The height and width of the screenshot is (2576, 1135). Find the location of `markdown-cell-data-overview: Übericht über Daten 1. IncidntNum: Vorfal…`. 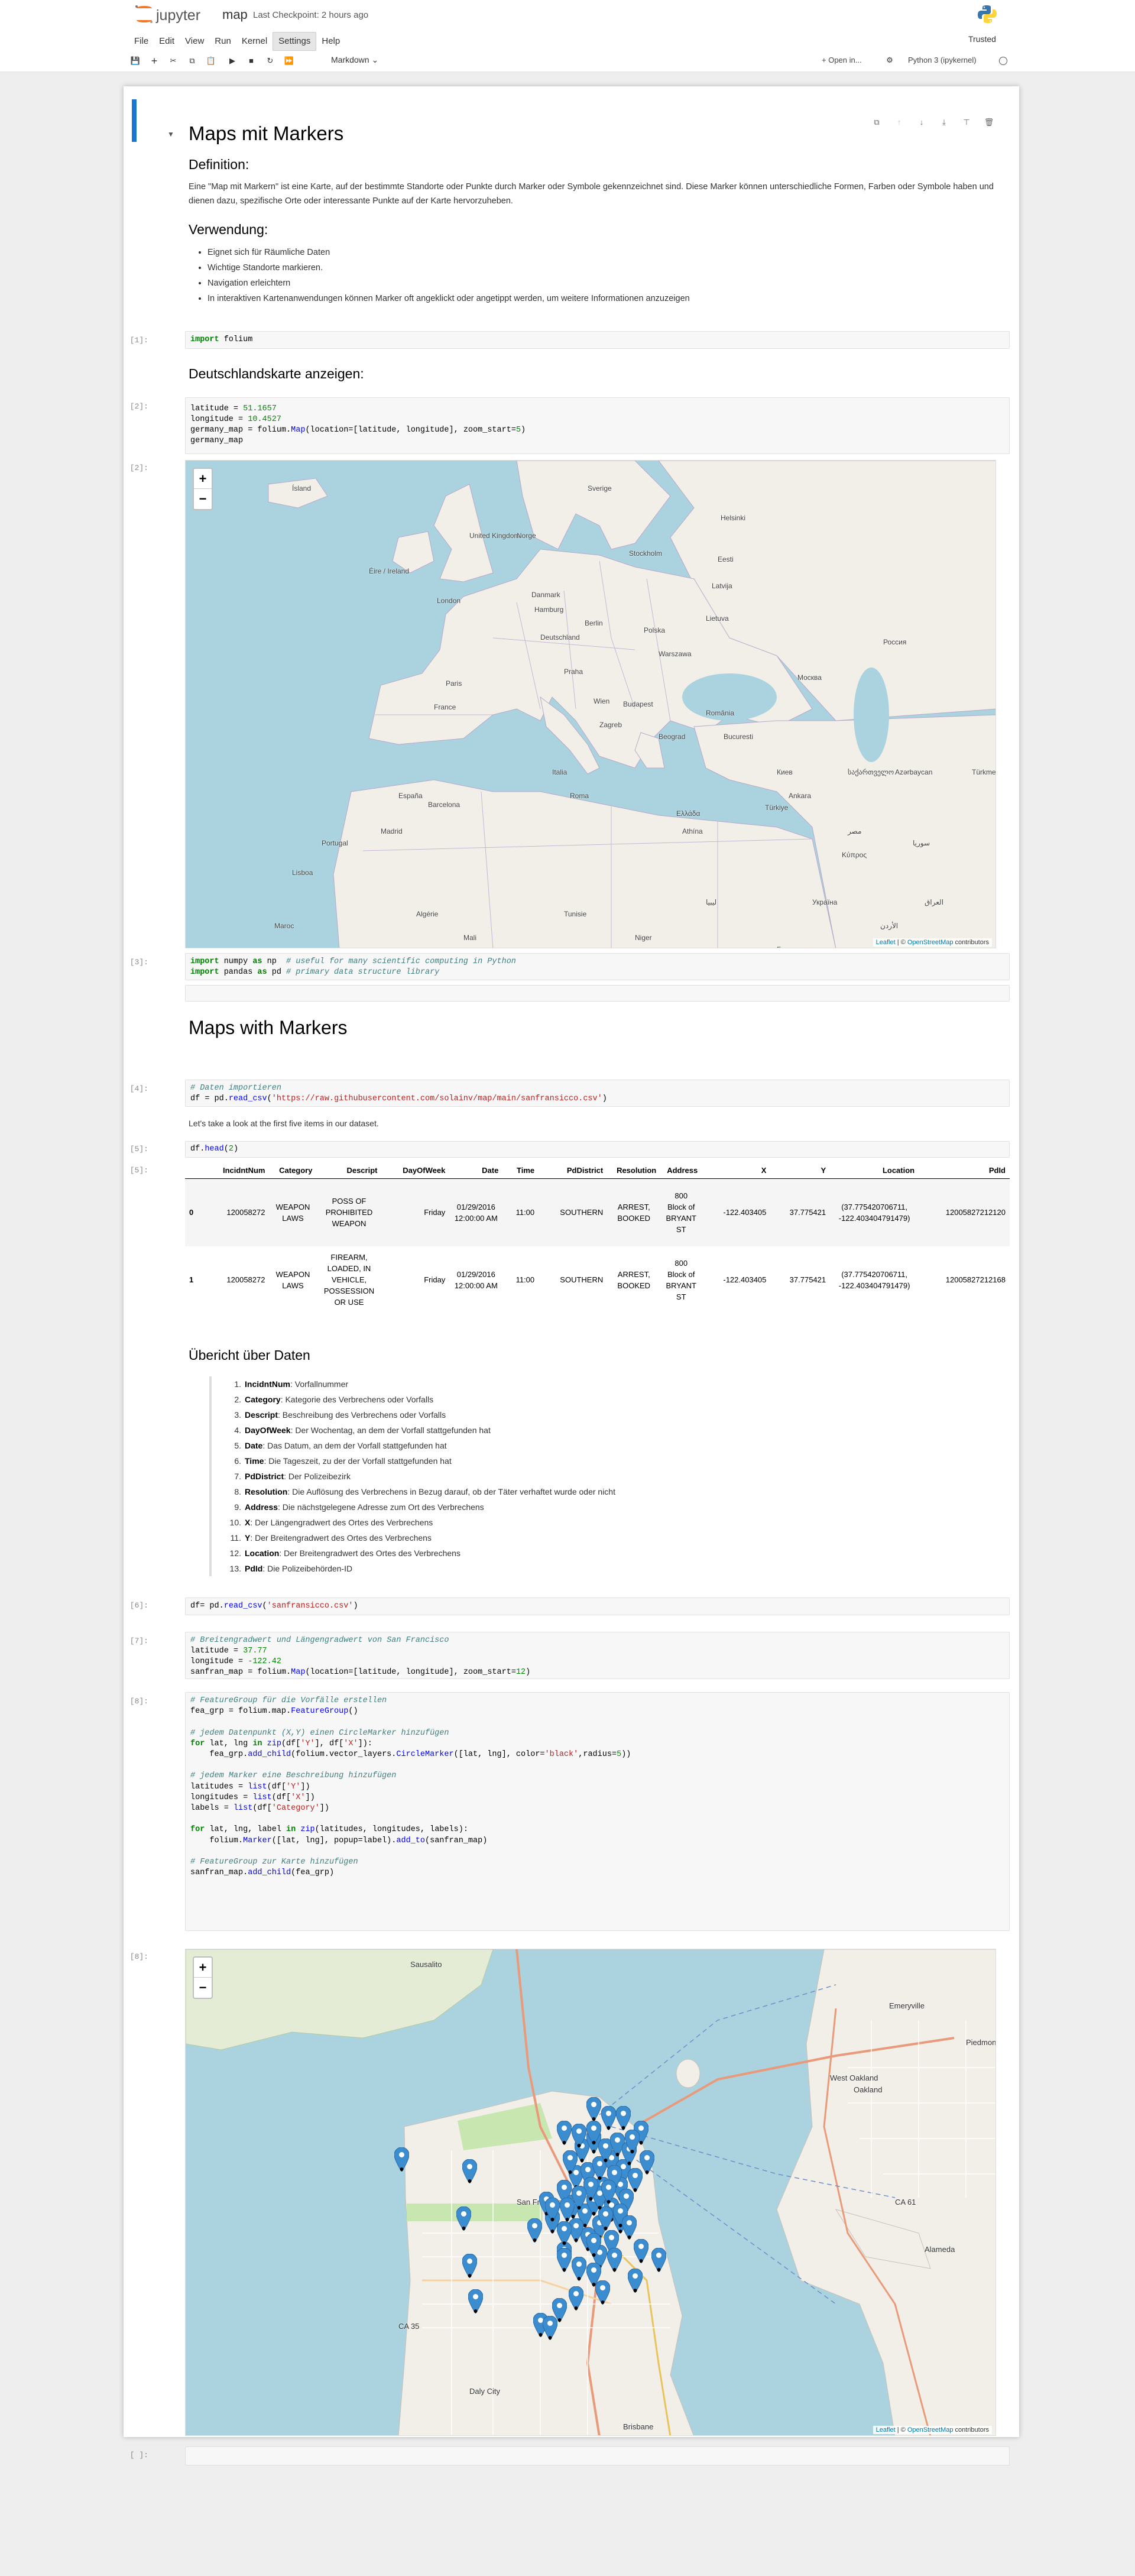

markdown-cell-data-overview: Übericht über Daten 1. IncidntNum: Vorfal… is located at coordinates (572, 1507).